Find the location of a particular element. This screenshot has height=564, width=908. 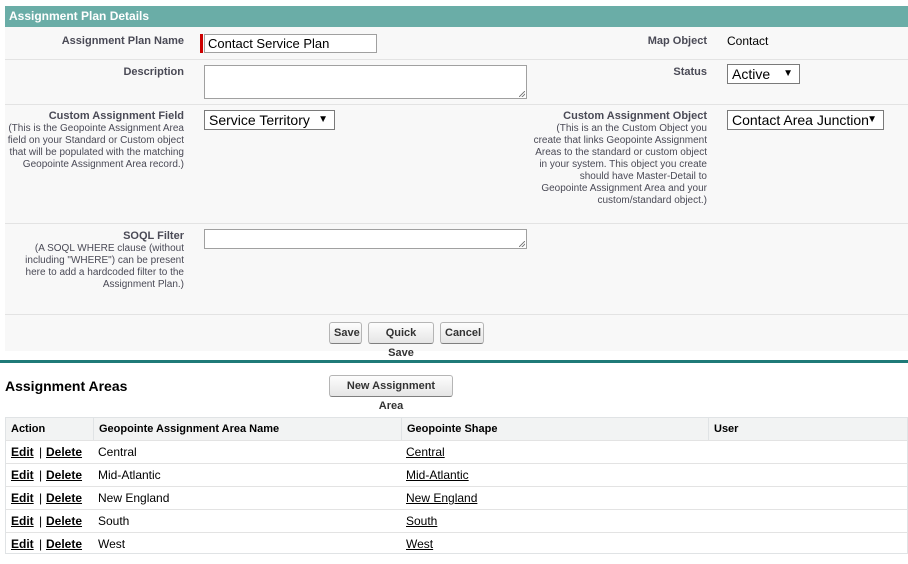

table-row: Edit | Delete West West is located at coordinates (456, 543).